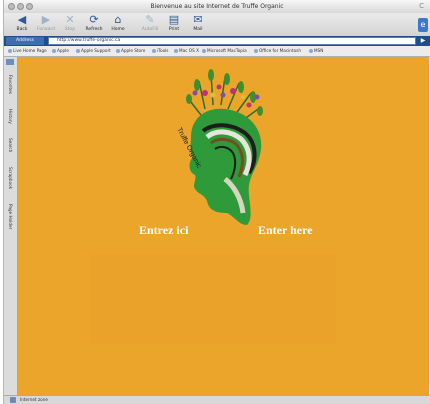 This screenshot has height=404, width=430. What do you see at coordinates (423, 25) in the screenshot?
I see `ie-logo-icon: e` at bounding box center [423, 25].